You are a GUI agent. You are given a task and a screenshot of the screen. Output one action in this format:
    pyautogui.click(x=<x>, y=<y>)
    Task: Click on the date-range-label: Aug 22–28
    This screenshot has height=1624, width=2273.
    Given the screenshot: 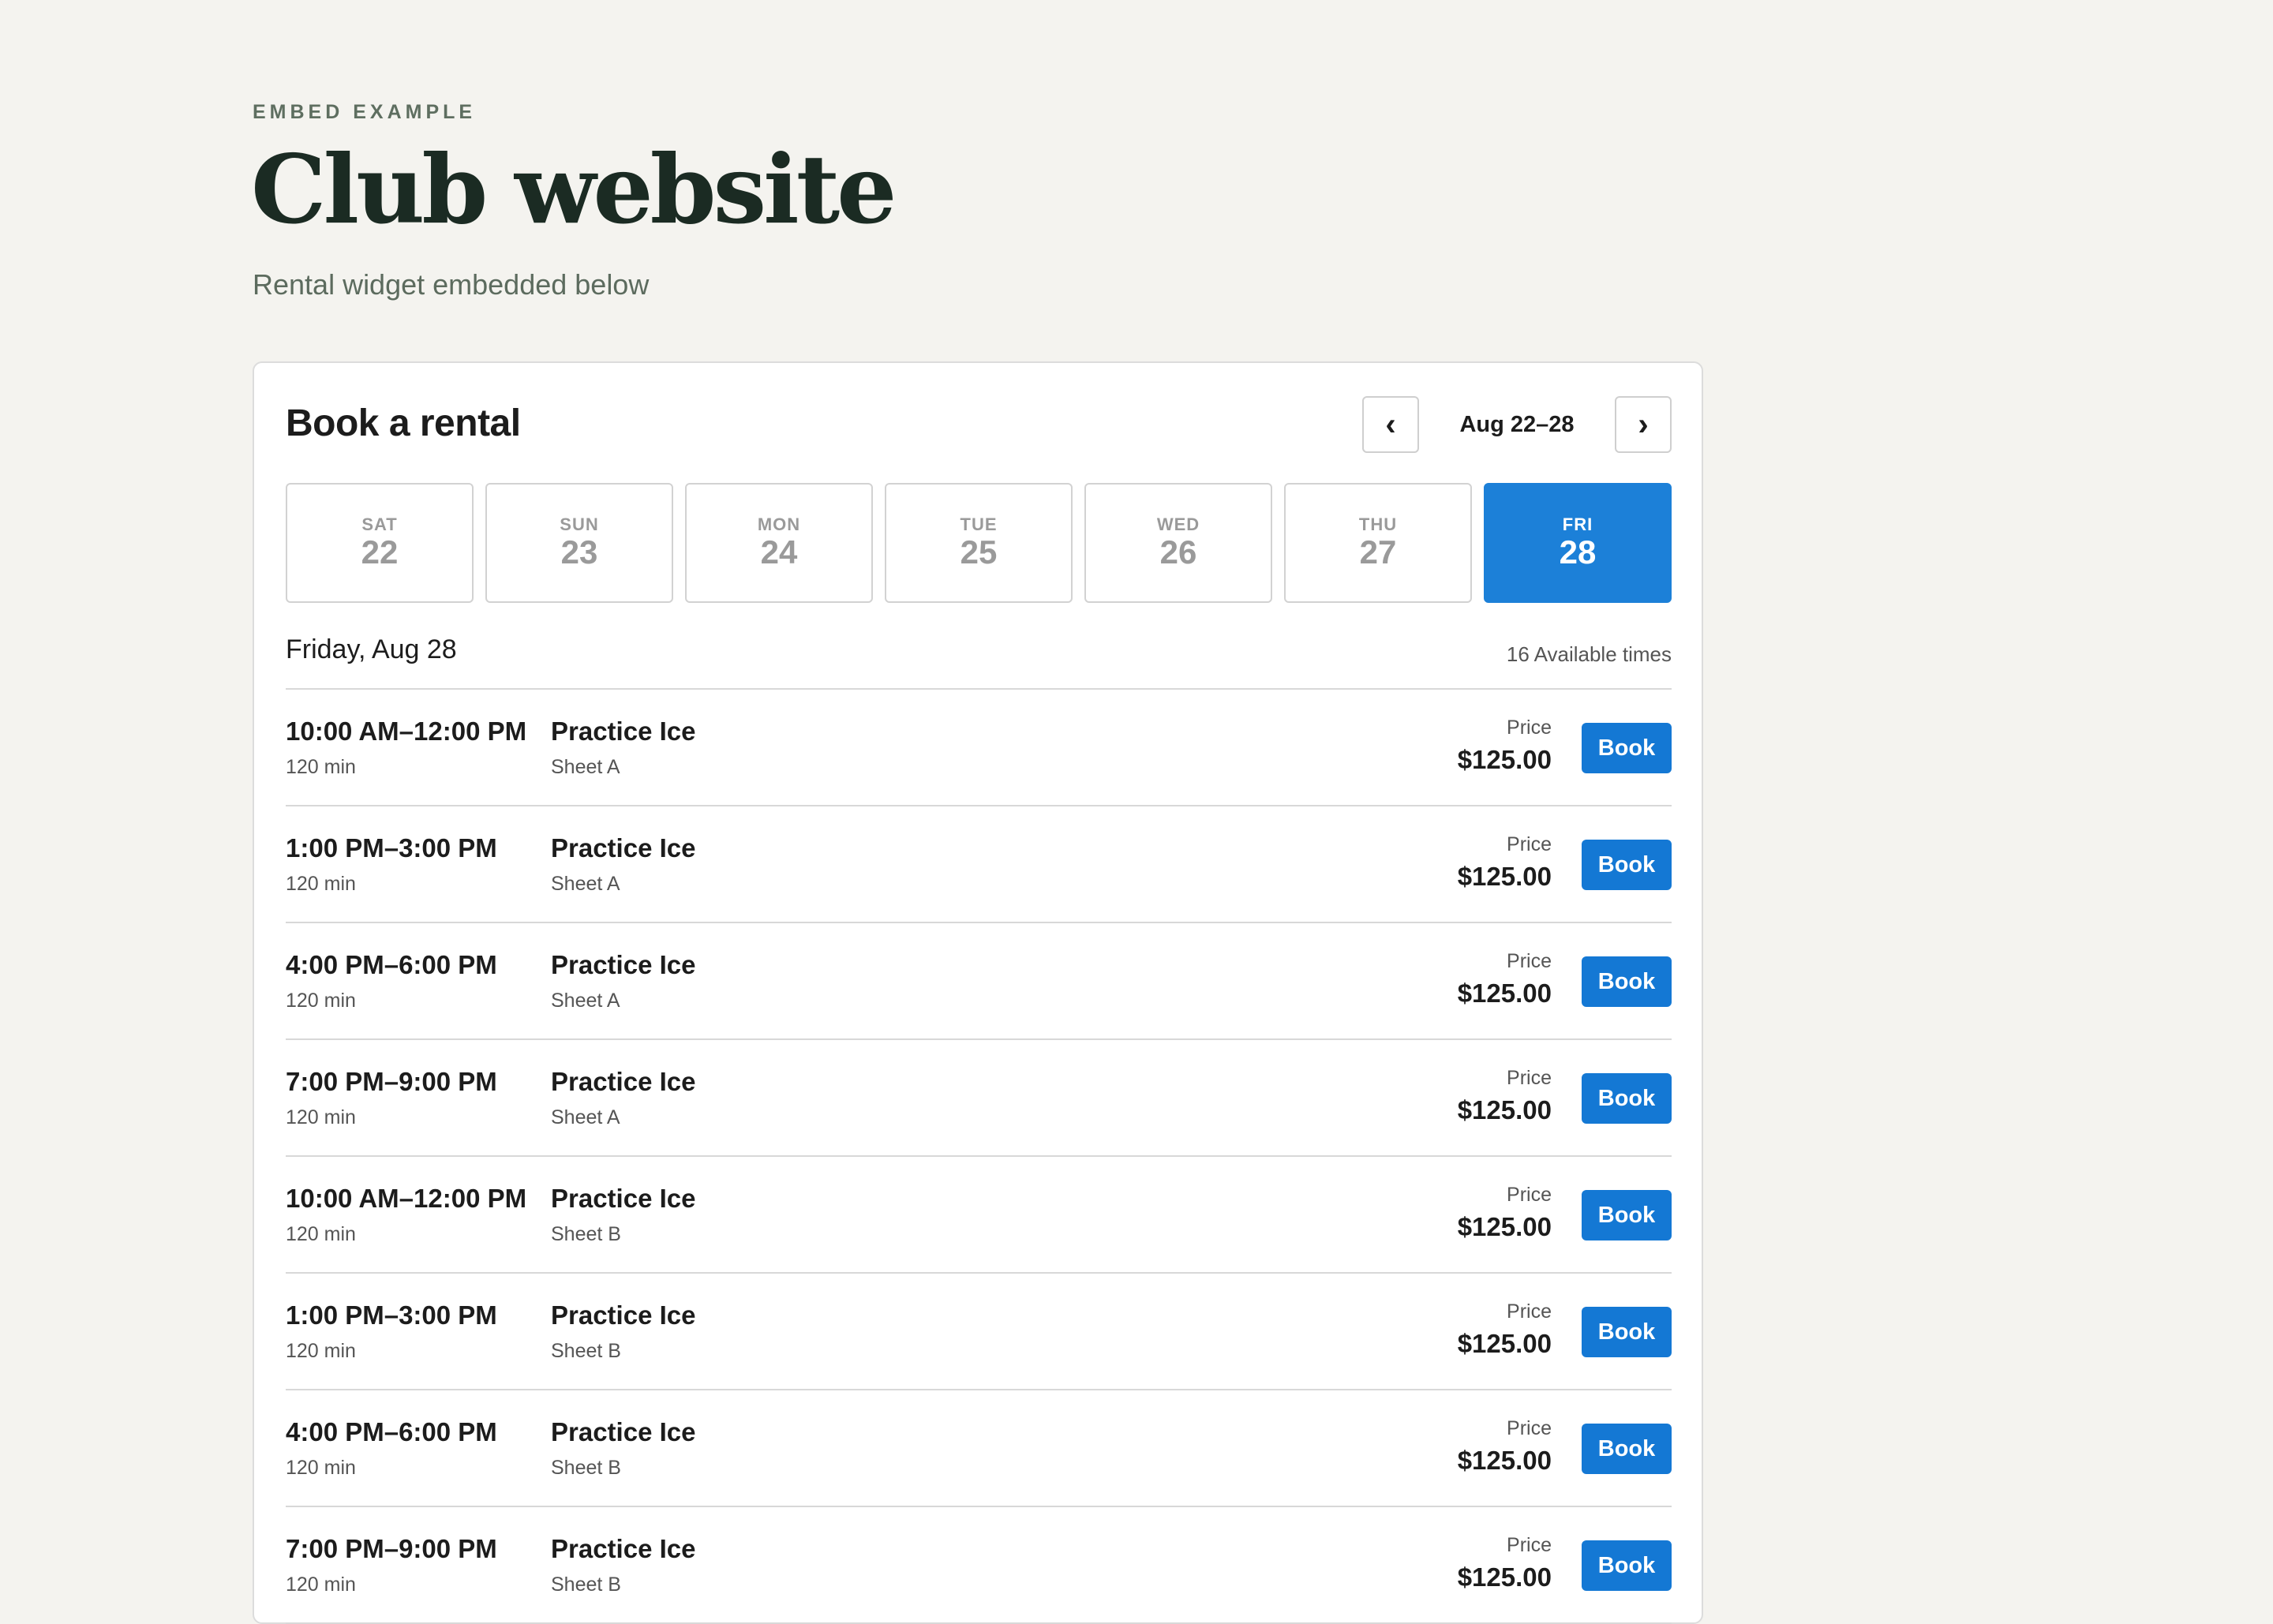 What is the action you would take?
    pyautogui.click(x=1517, y=424)
    